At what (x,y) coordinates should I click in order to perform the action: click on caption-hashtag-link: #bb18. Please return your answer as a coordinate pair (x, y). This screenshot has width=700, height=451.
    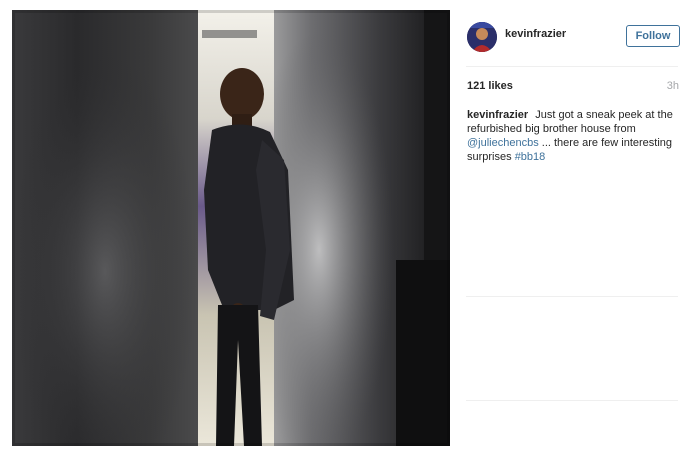
    Looking at the image, I should click on (530, 157).